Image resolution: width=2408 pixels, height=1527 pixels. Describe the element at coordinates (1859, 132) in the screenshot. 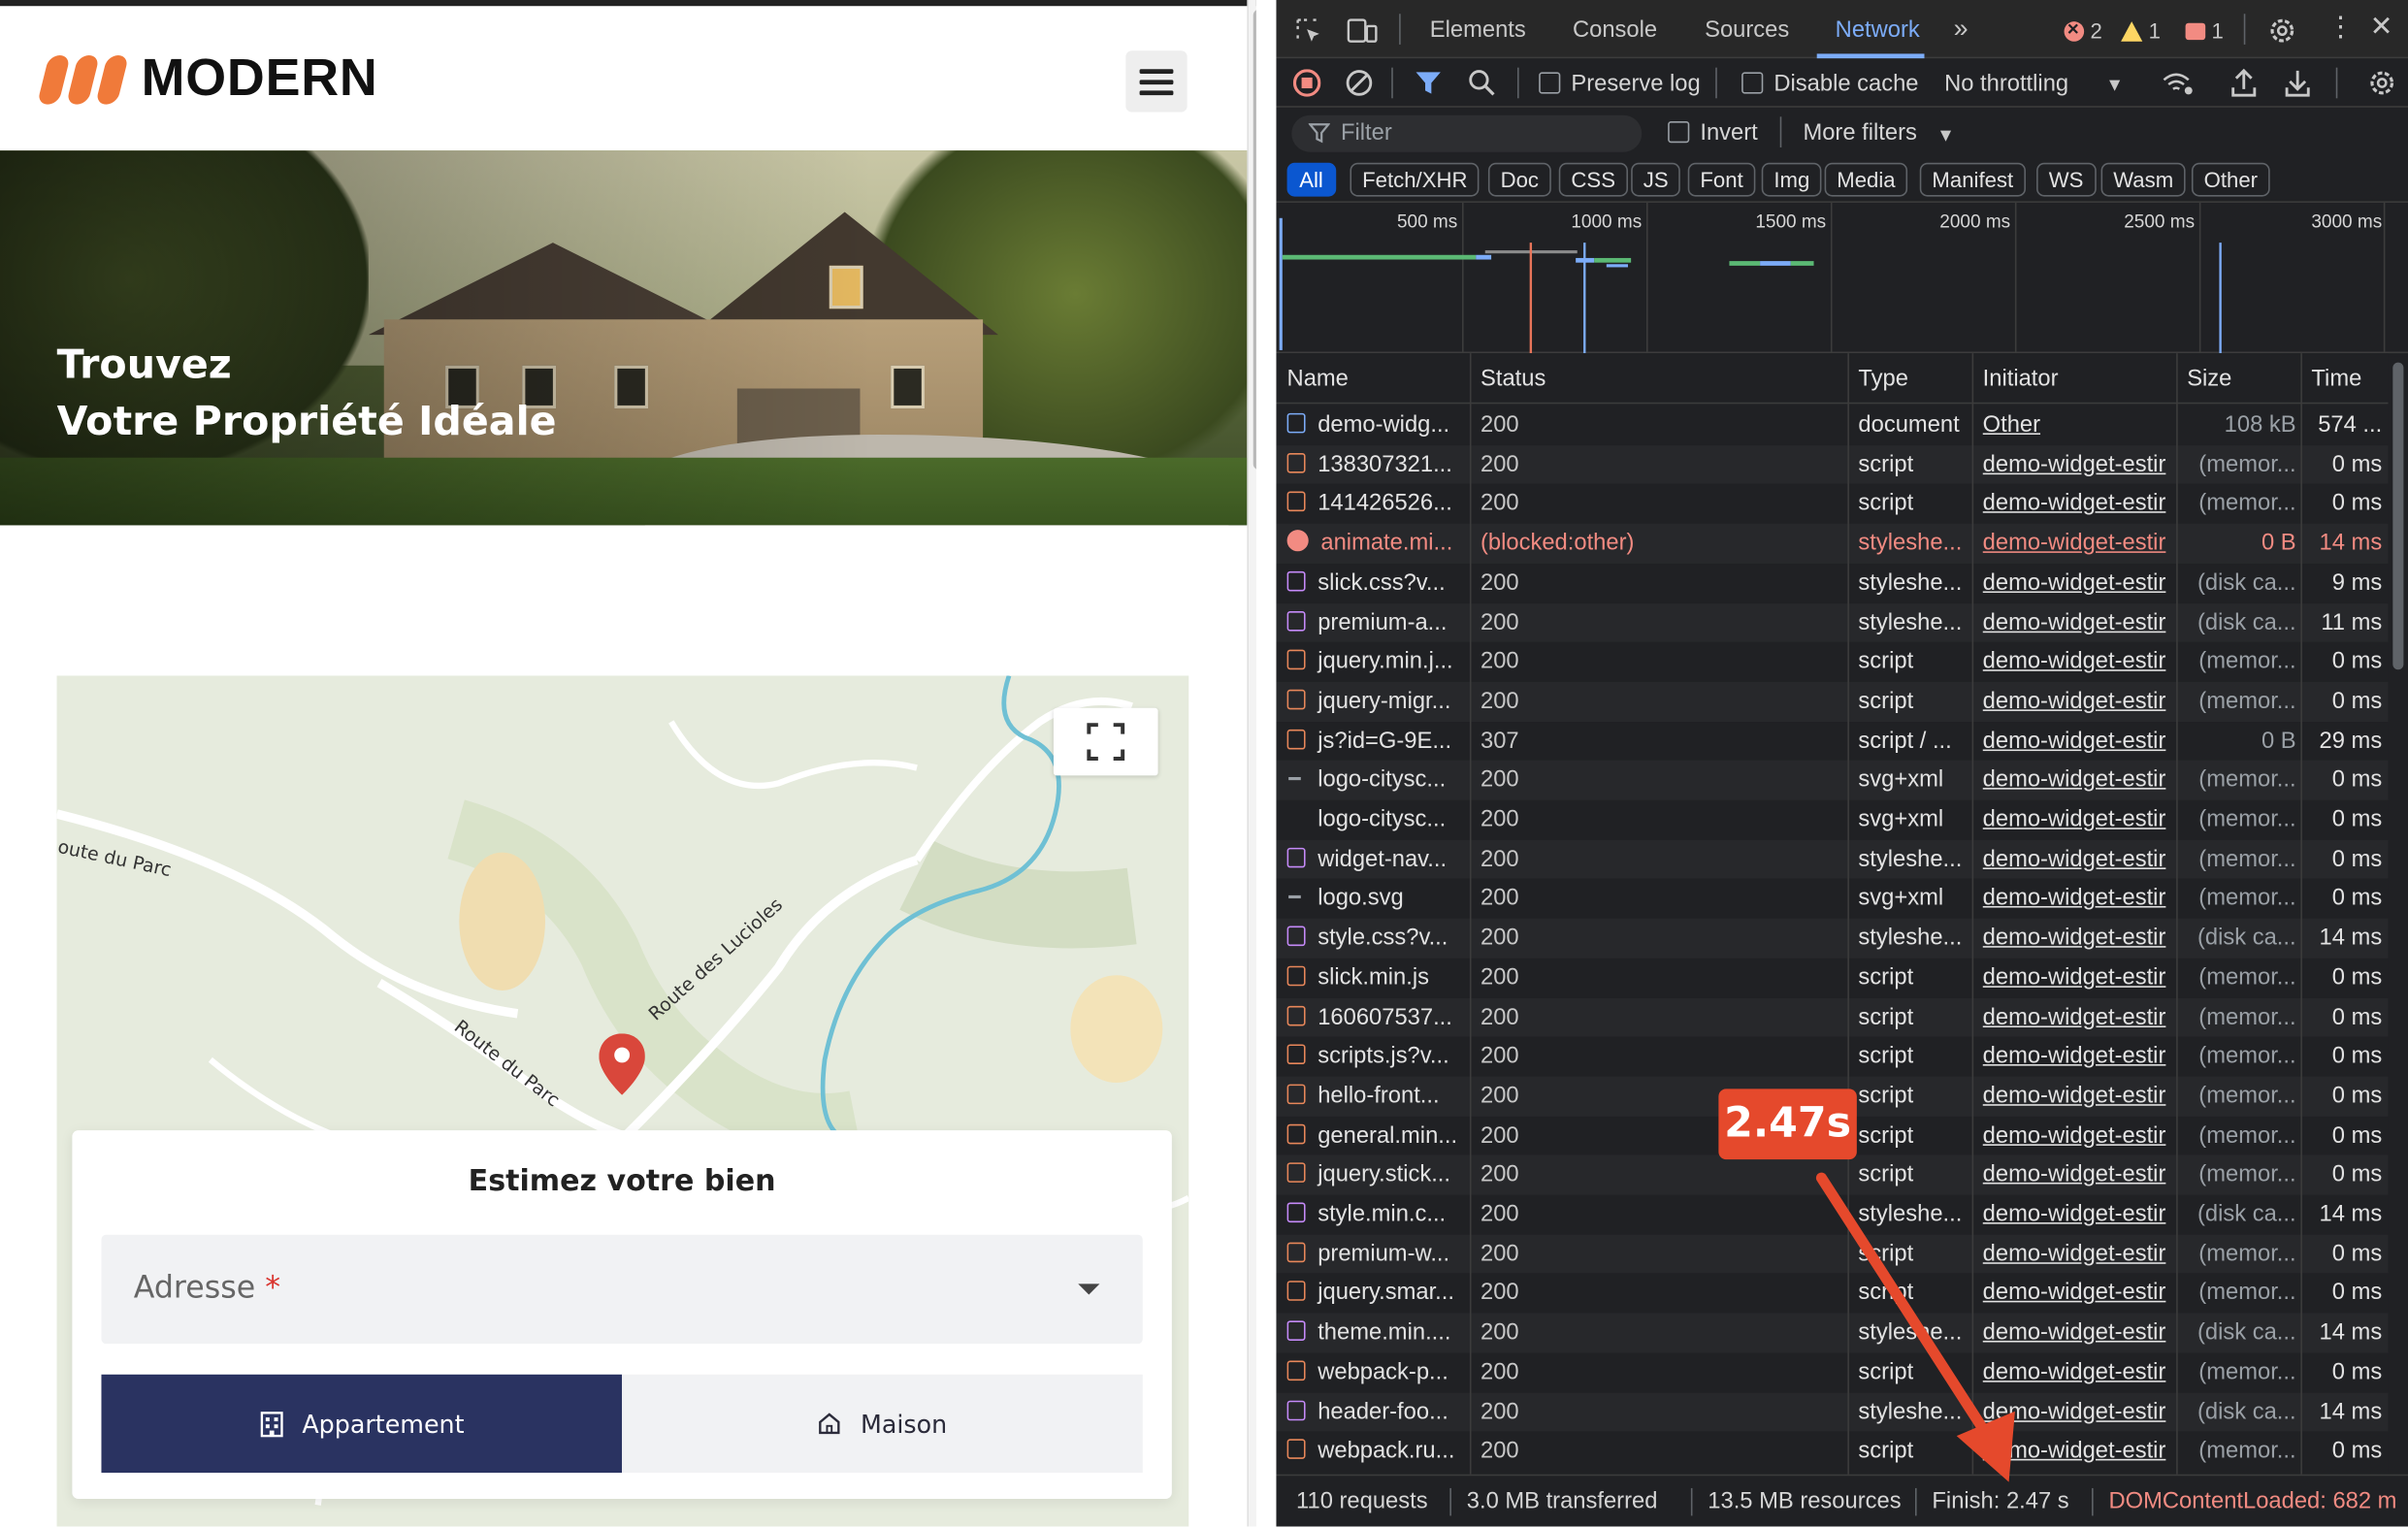

I see `more-filters-button: More filters` at that location.